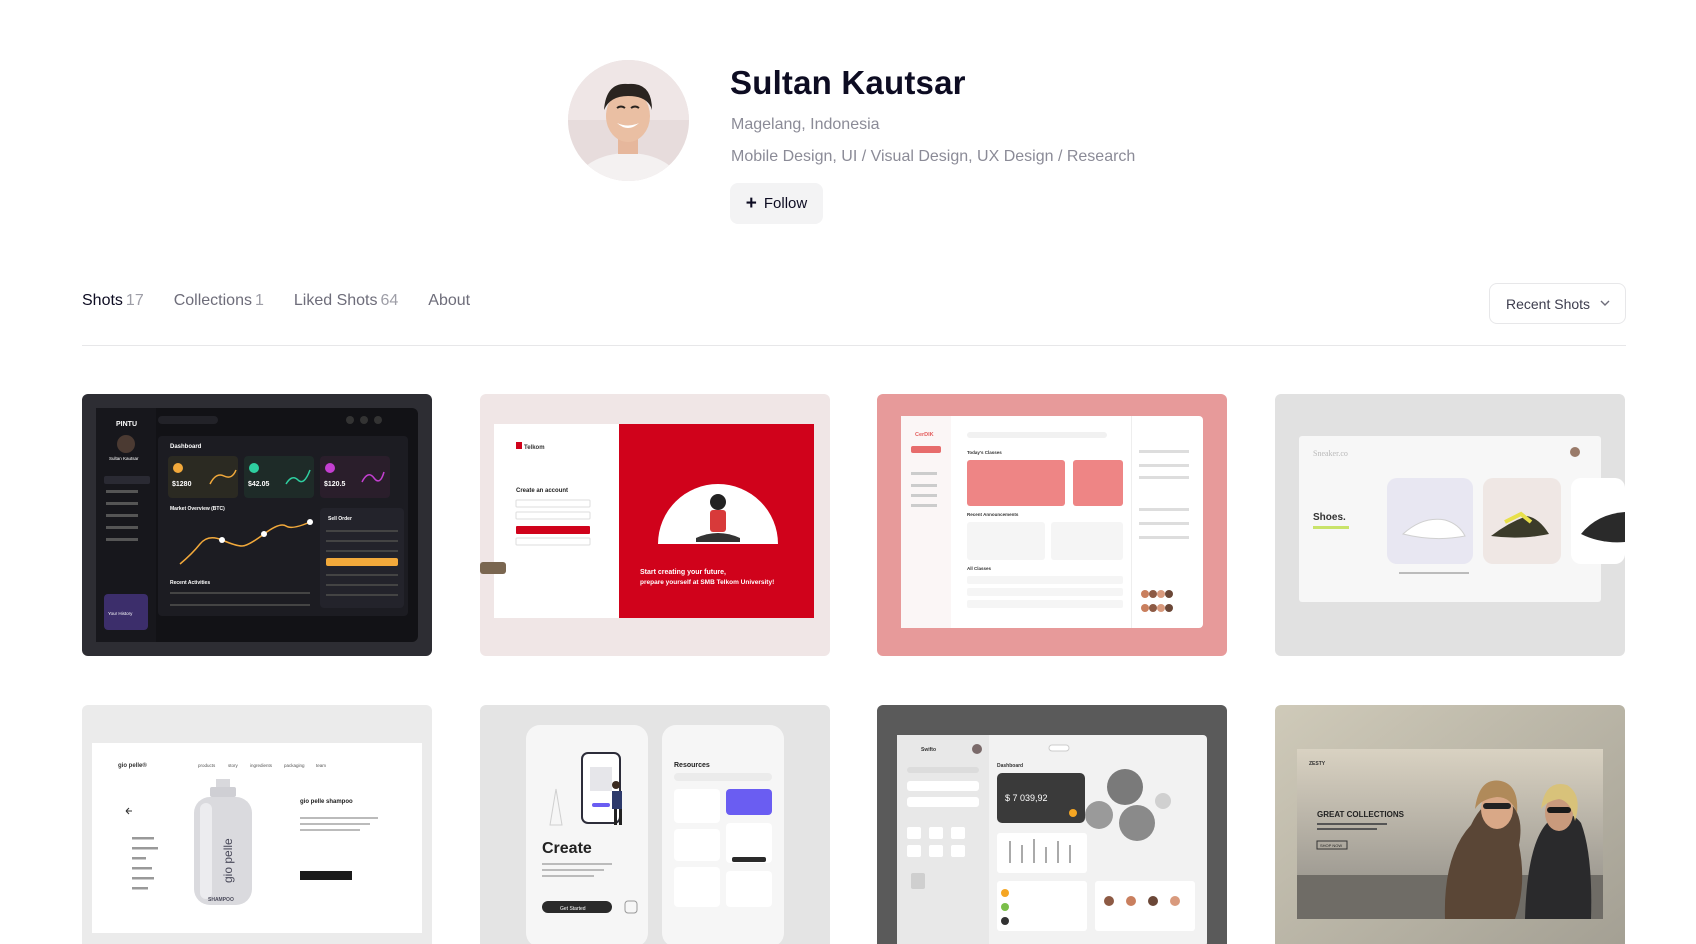  What do you see at coordinates (785, 203) in the screenshot?
I see `follow-label: Follow` at bounding box center [785, 203].